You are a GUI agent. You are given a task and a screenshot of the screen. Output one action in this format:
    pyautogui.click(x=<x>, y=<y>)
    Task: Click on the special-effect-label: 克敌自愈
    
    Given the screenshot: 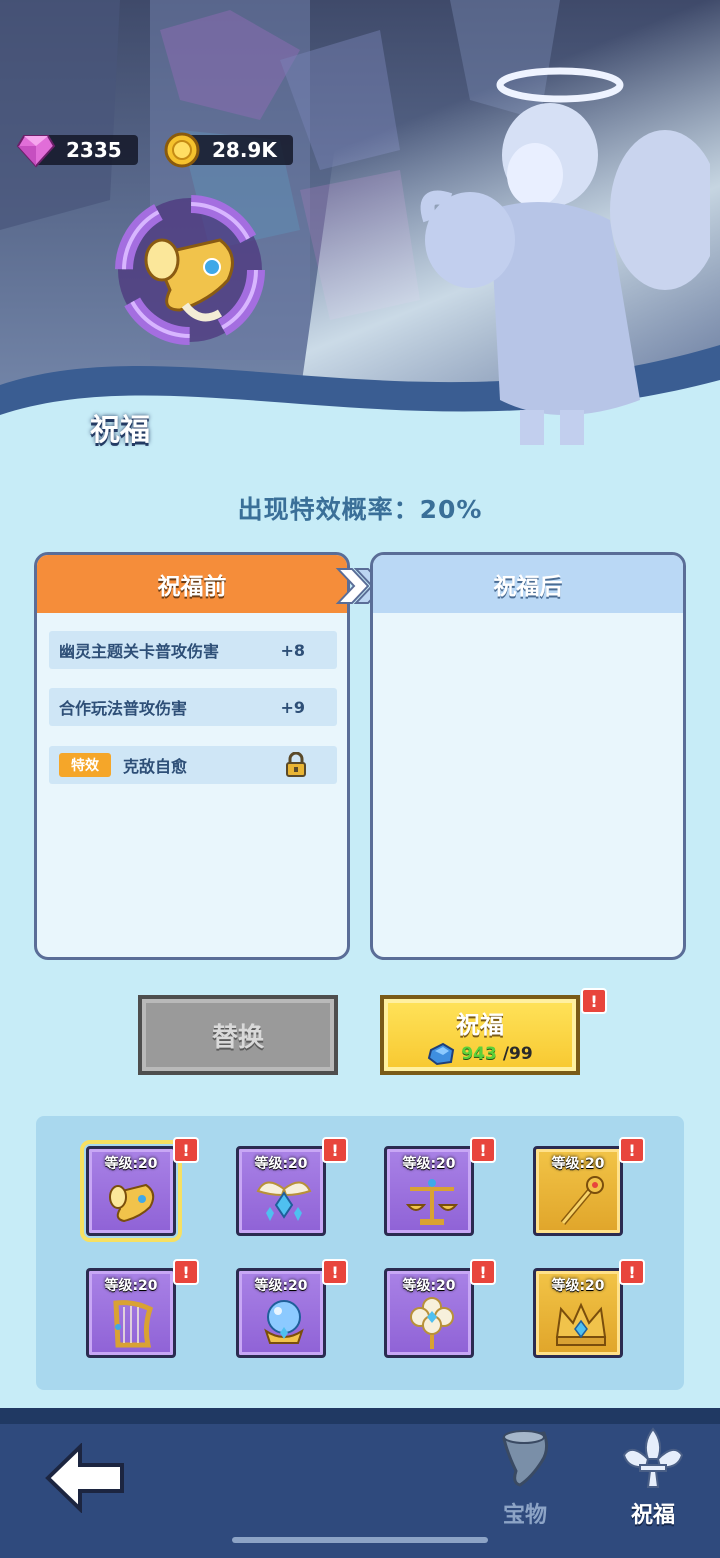 What is the action you would take?
    pyautogui.click(x=155, y=766)
    